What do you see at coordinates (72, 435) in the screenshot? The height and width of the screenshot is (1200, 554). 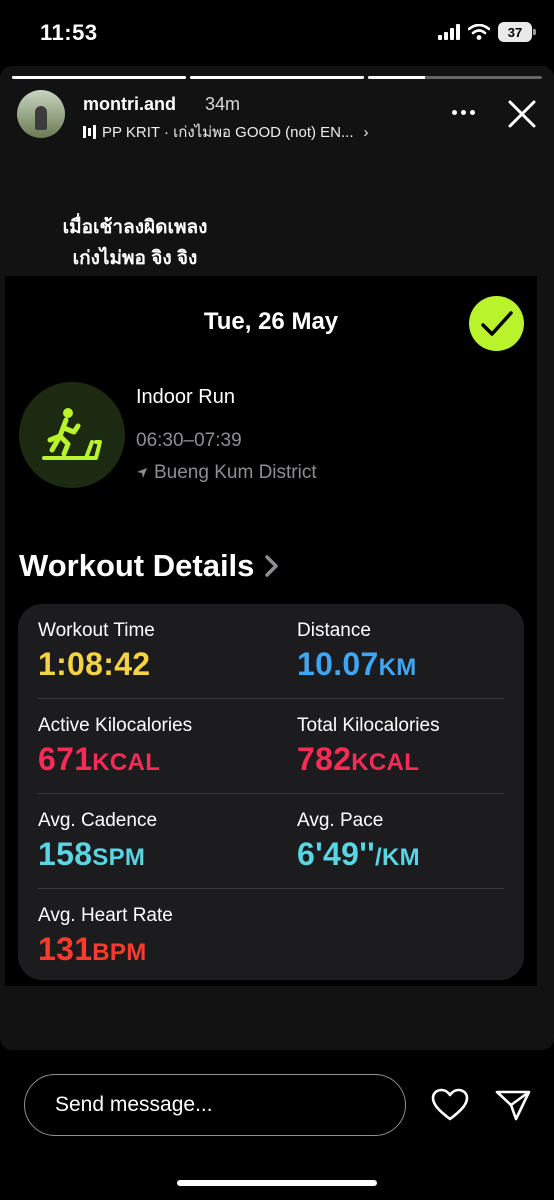 I see `treadmill-run-icon` at bounding box center [72, 435].